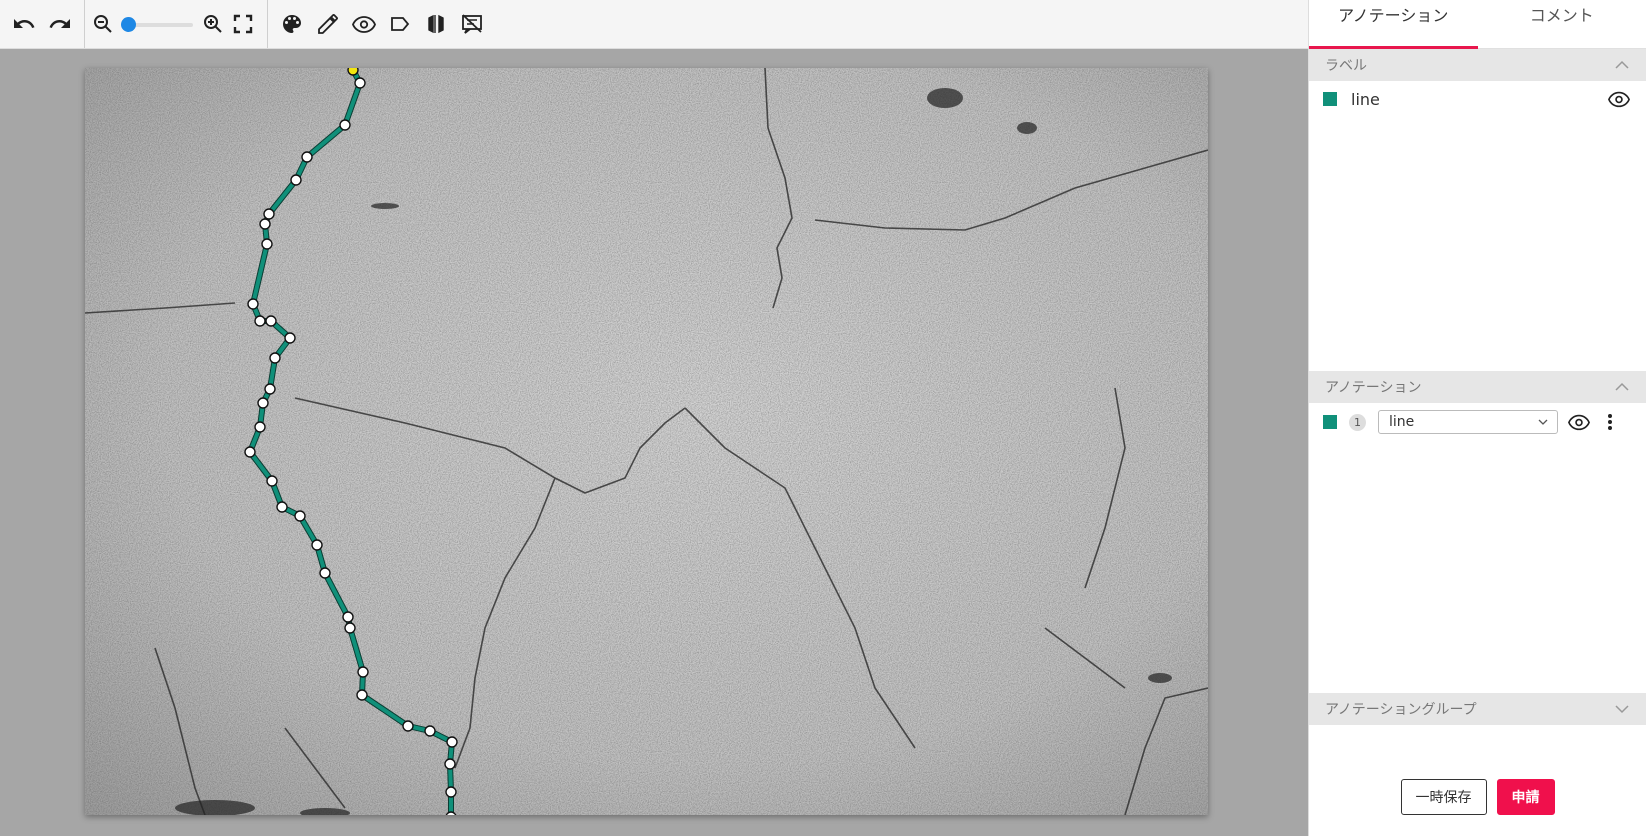 Image resolution: width=1646 pixels, height=836 pixels. I want to click on label-visibility-toggle, so click(1619, 99).